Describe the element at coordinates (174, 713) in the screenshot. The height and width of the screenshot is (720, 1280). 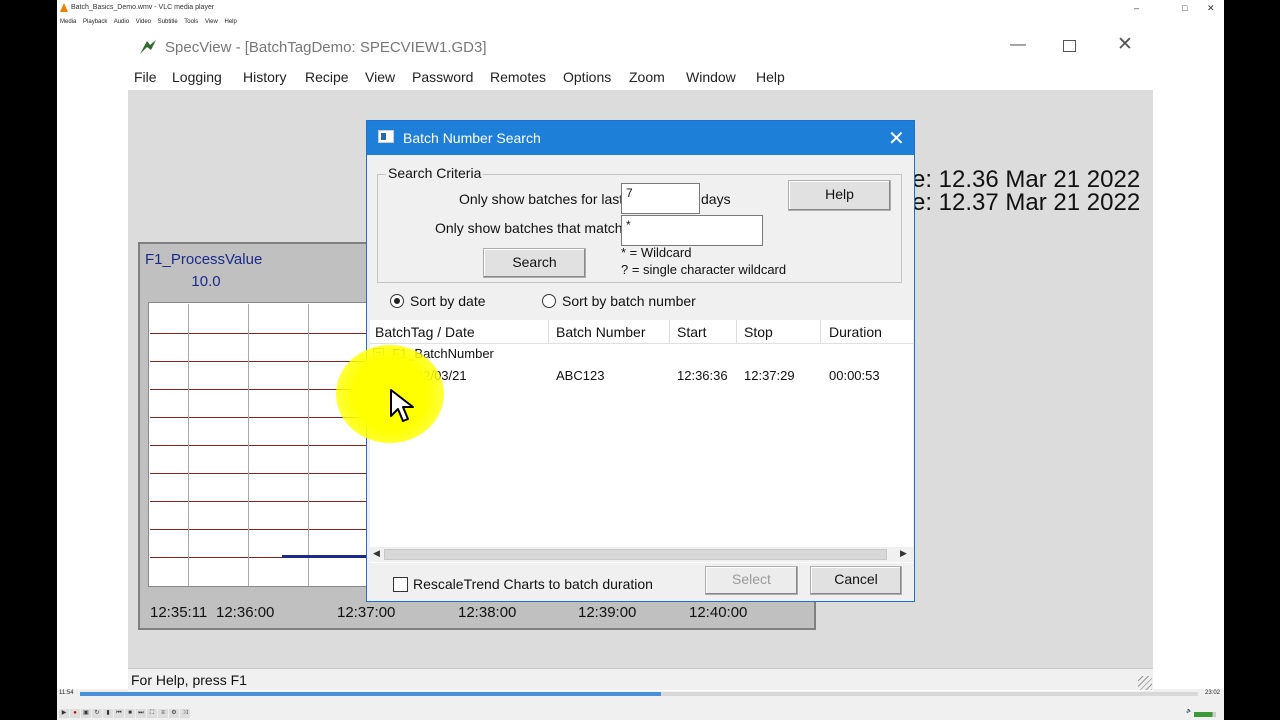
I see `extended-icon: ⚙` at that location.